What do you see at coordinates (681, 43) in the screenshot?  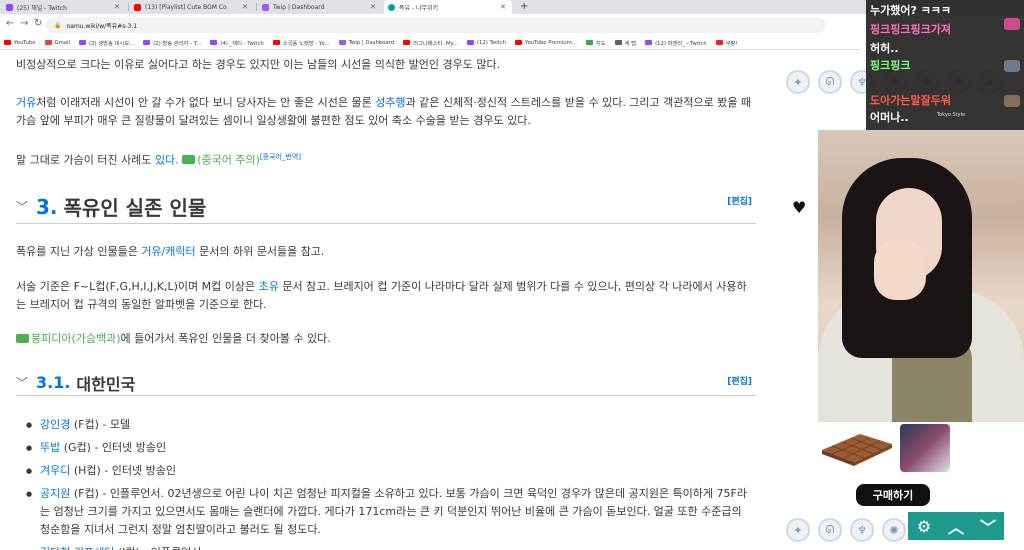 I see `bookmark-label: (12) 마젠타_ - Twitch` at bounding box center [681, 43].